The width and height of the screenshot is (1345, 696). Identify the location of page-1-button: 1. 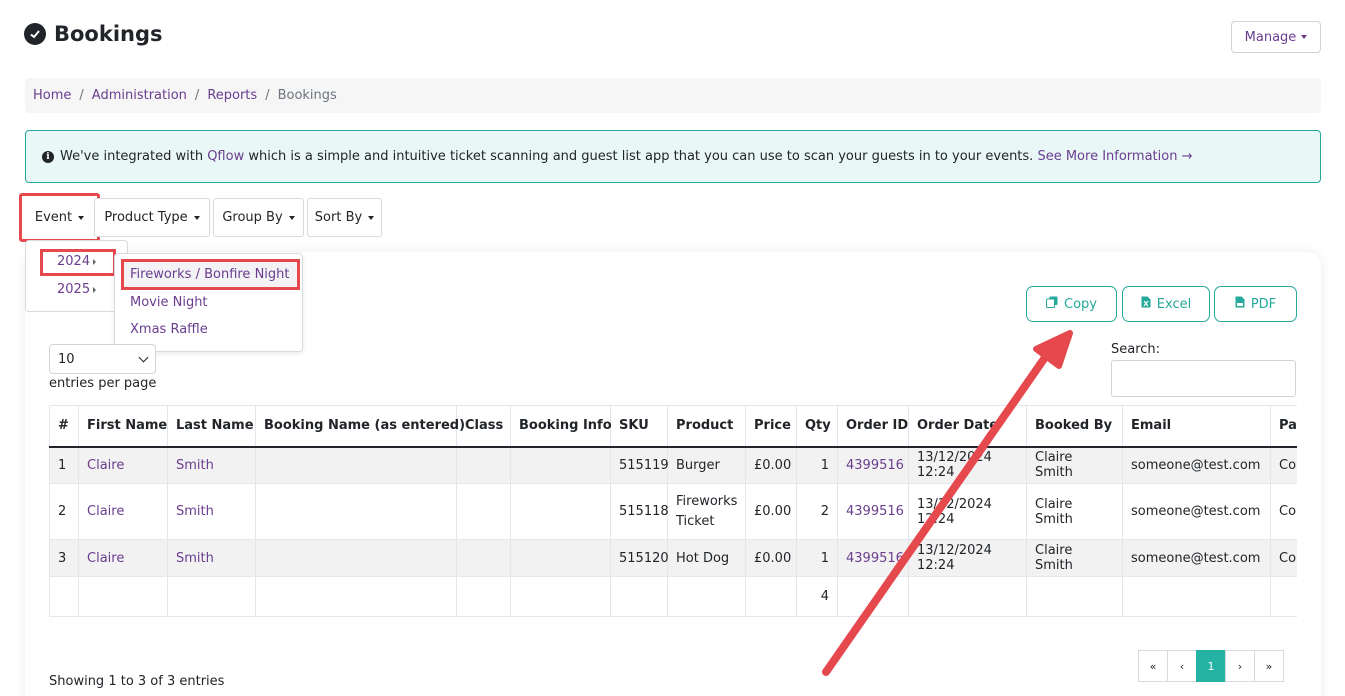
(1211, 666).